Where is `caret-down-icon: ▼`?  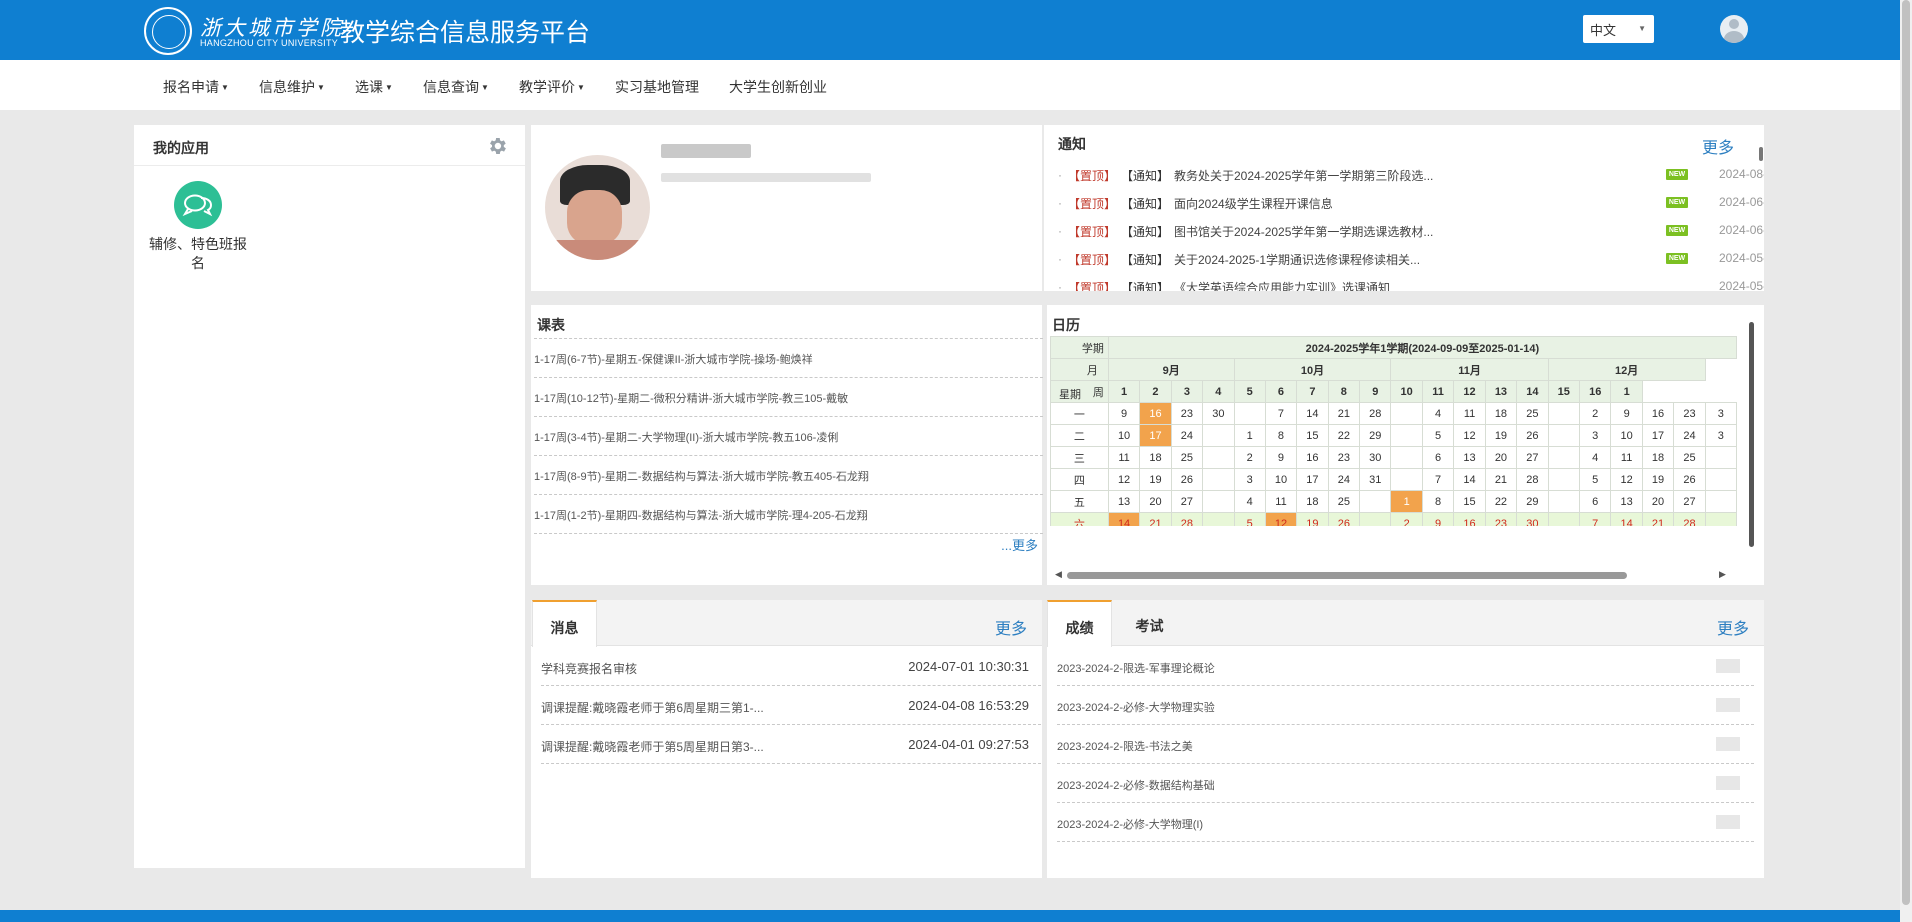
caret-down-icon: ▼ is located at coordinates (321, 87).